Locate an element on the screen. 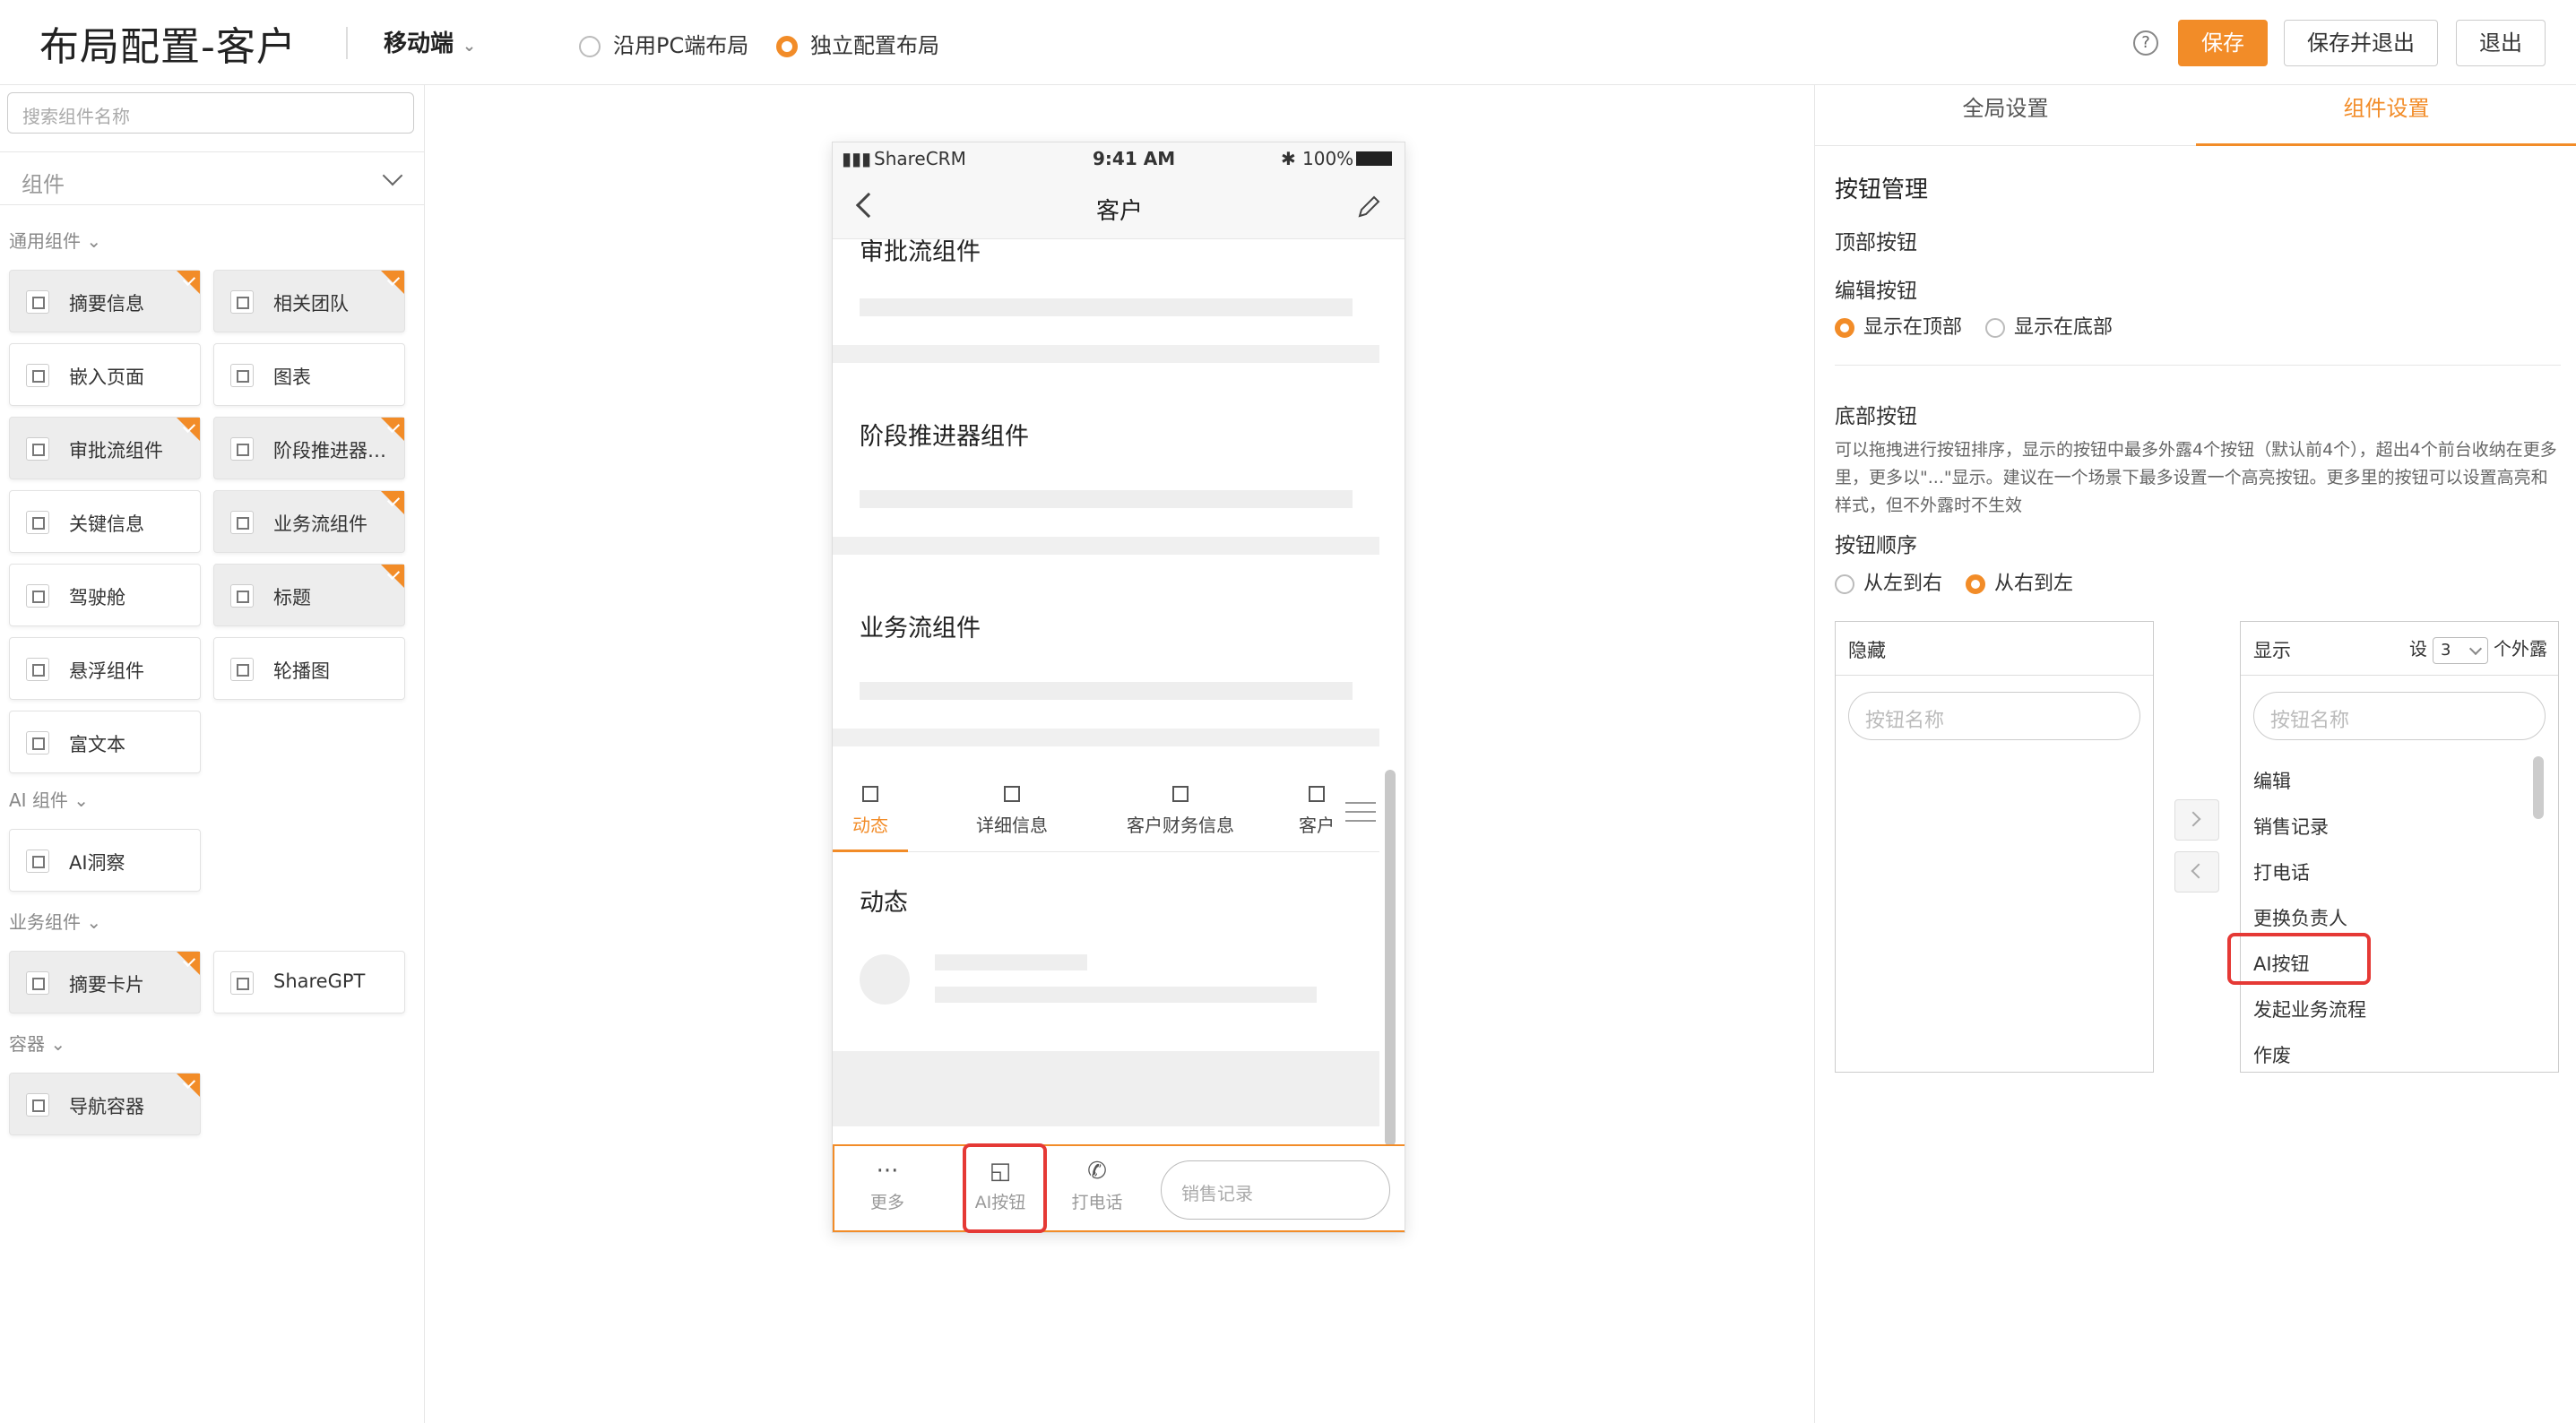  call-button: ✆ 打电话 is located at coordinates (1097, 1190).